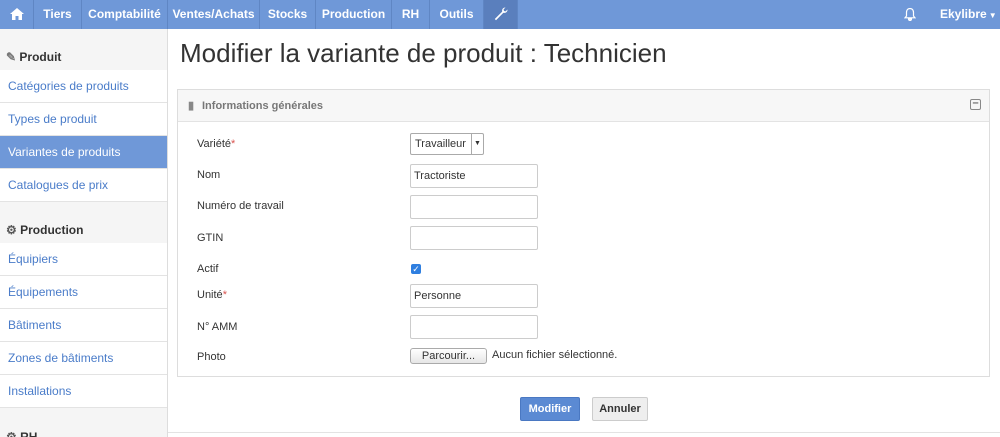 This screenshot has height=437, width=1000. What do you see at coordinates (416, 269) in the screenshot?
I see `actif-checkbox: ✓` at bounding box center [416, 269].